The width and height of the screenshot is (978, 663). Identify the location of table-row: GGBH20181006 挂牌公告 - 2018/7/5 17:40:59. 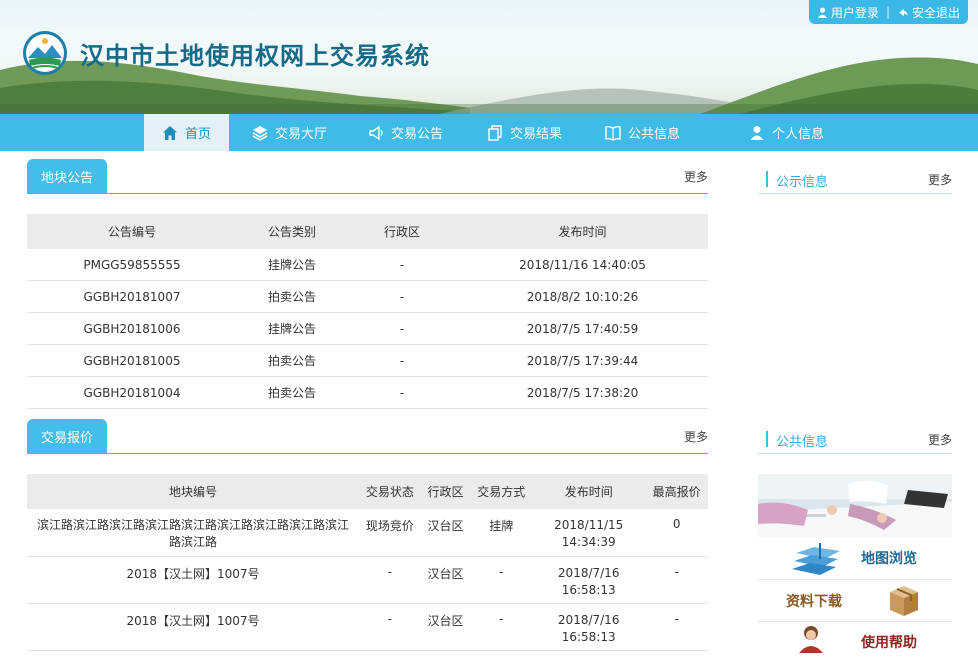
(367, 328).